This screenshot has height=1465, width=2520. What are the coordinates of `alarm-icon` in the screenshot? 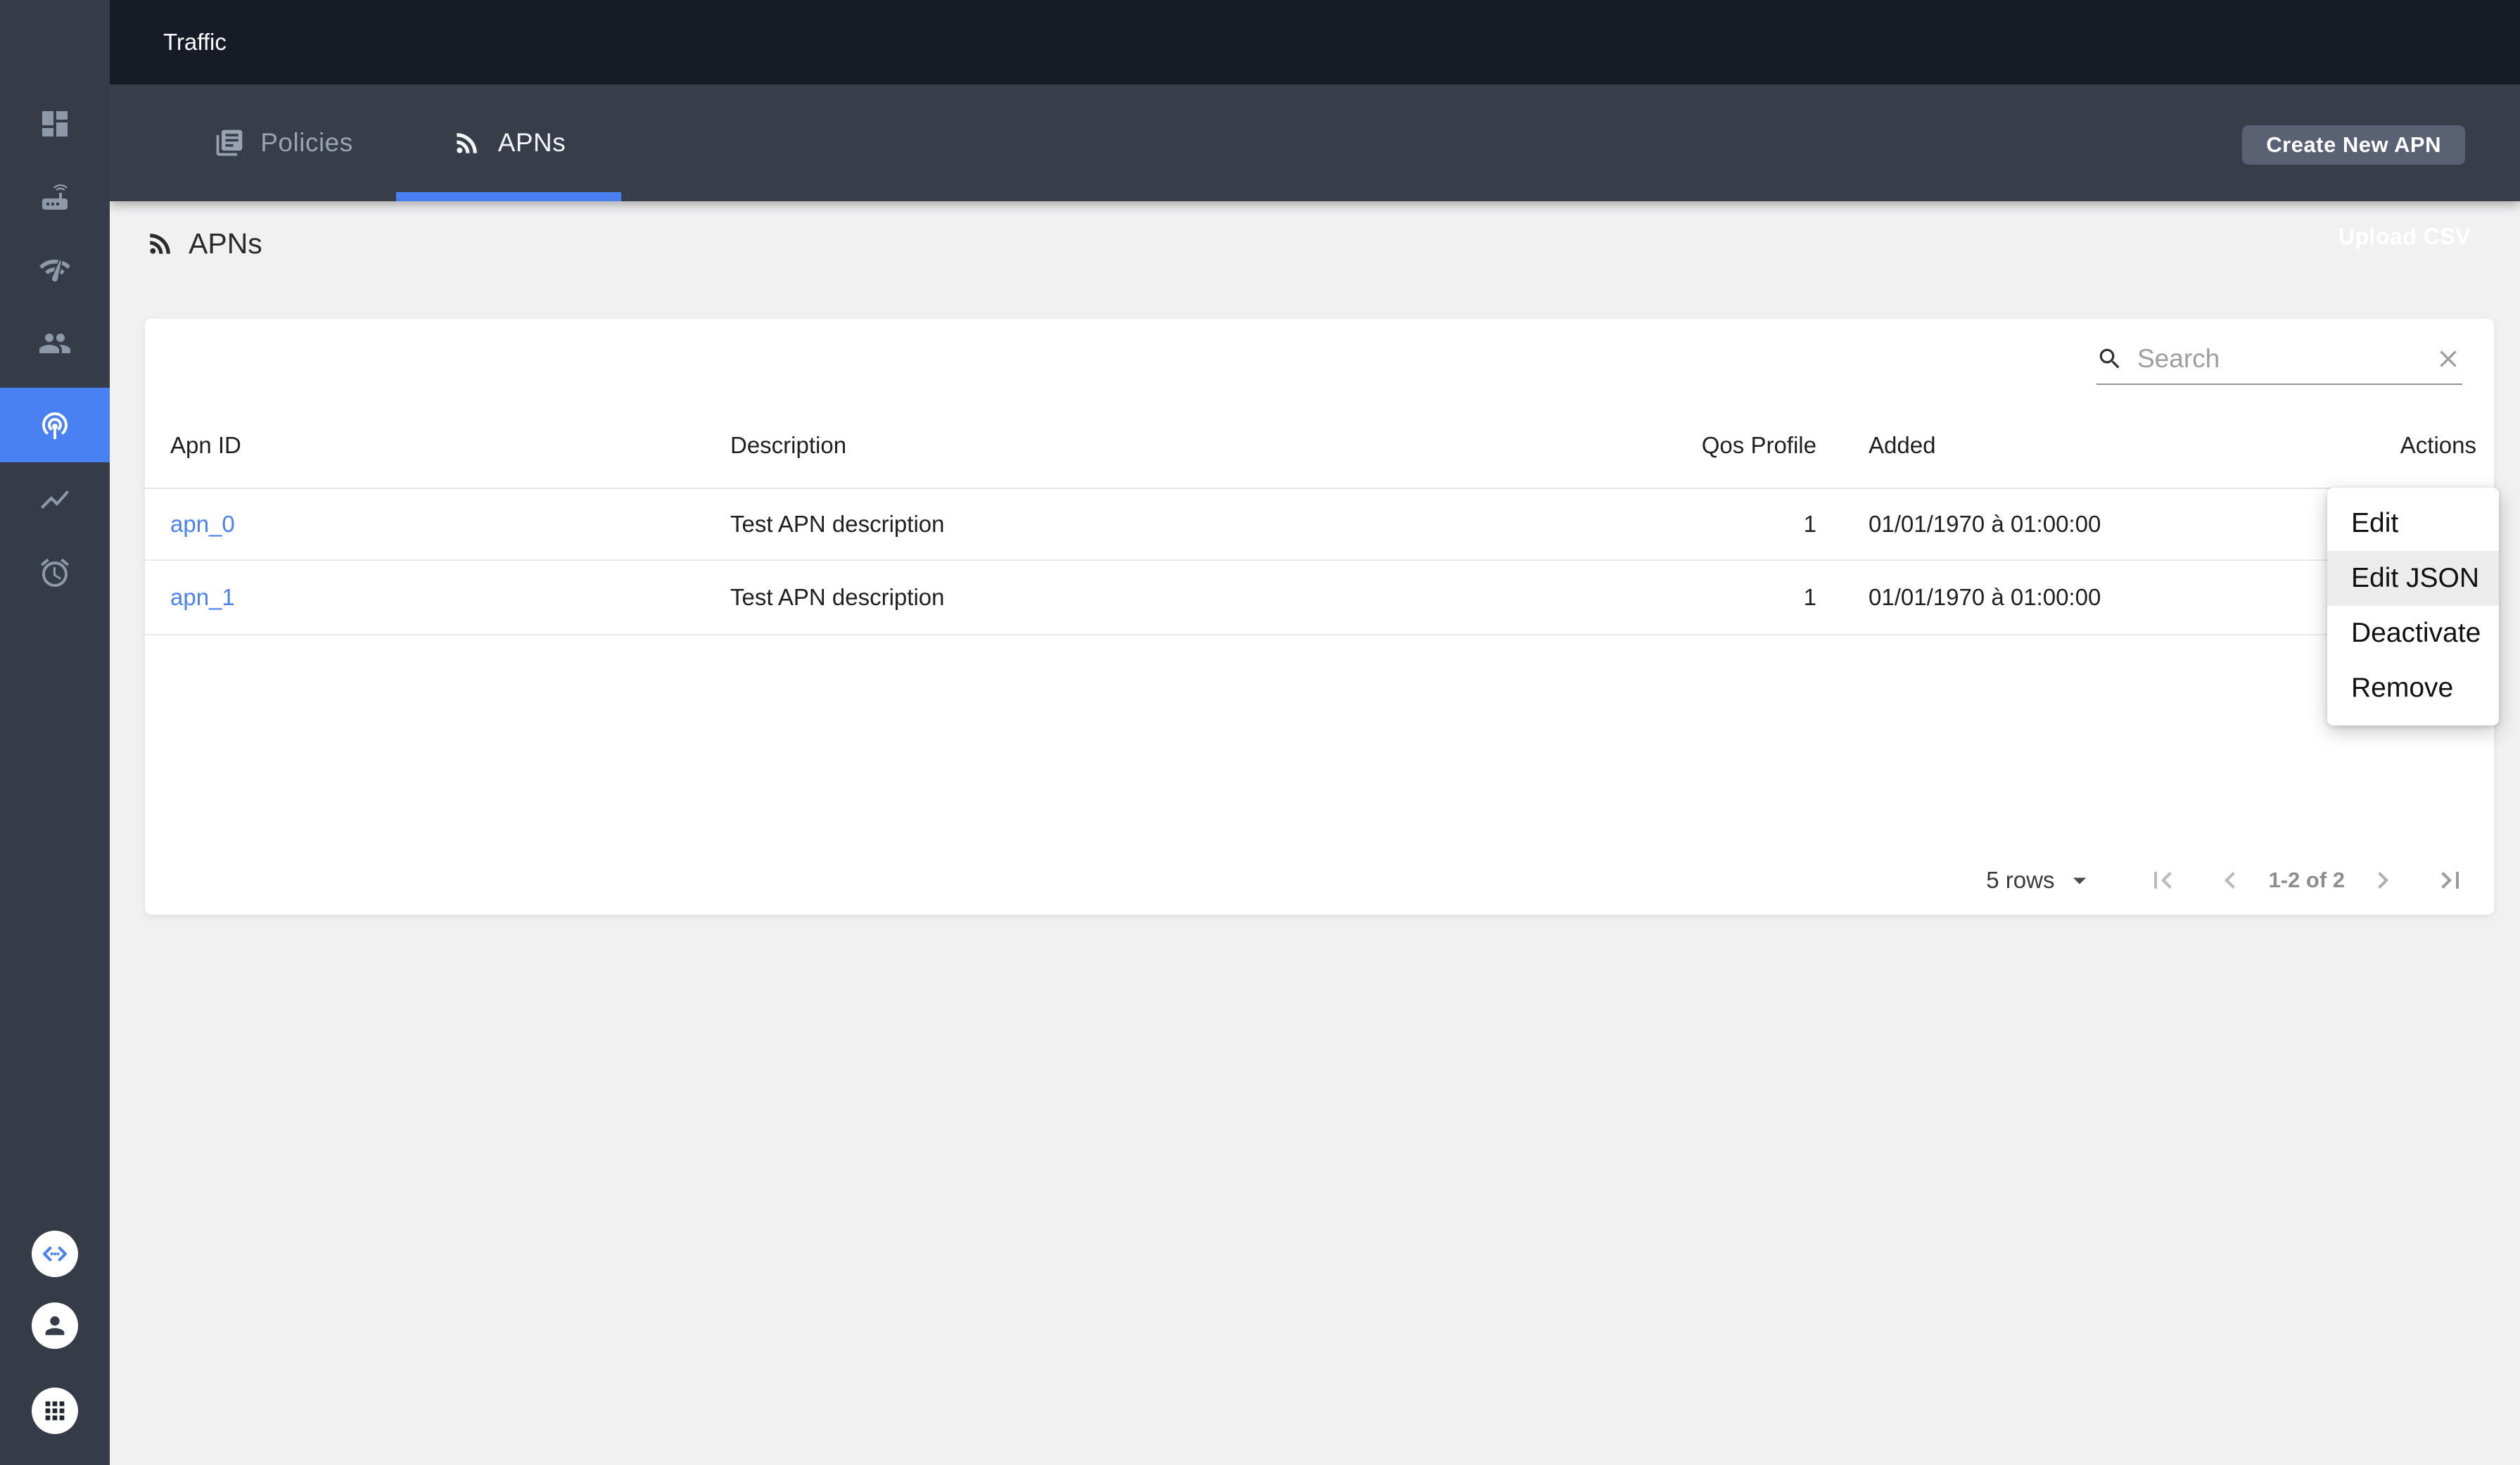 It's located at (55, 572).